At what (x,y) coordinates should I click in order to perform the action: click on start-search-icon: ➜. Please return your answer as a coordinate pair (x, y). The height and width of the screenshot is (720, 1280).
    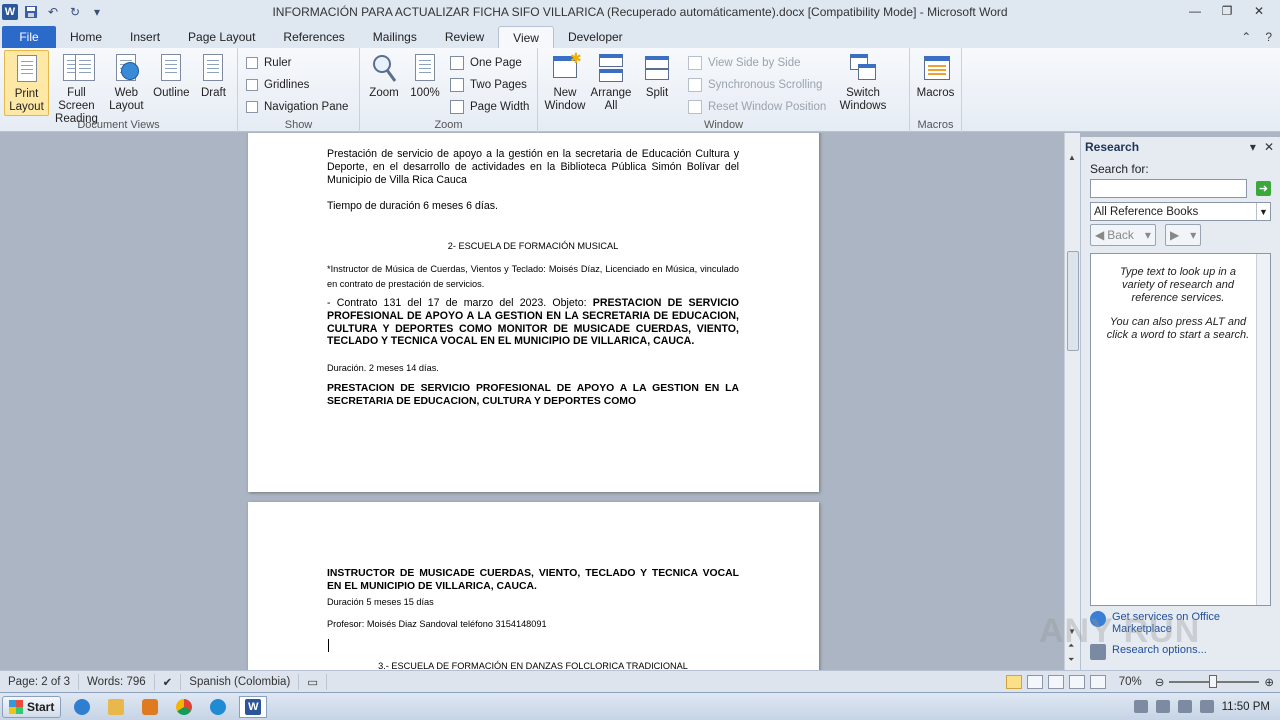
    Looking at the image, I should click on (1263, 188).